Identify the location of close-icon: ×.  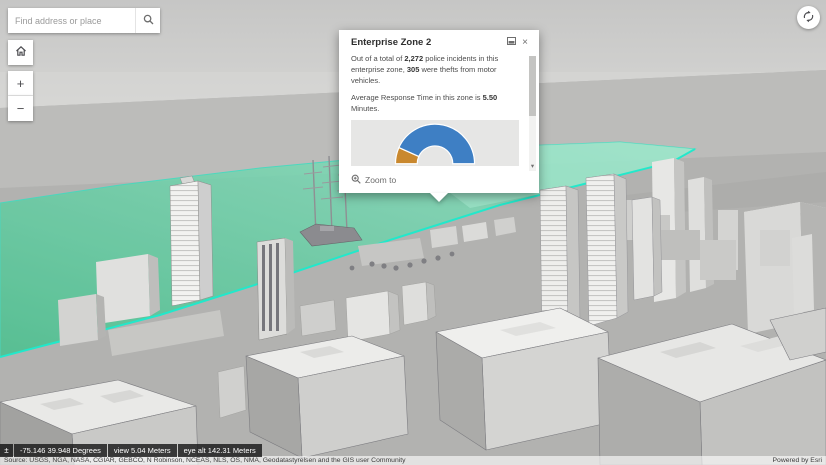
(525, 42).